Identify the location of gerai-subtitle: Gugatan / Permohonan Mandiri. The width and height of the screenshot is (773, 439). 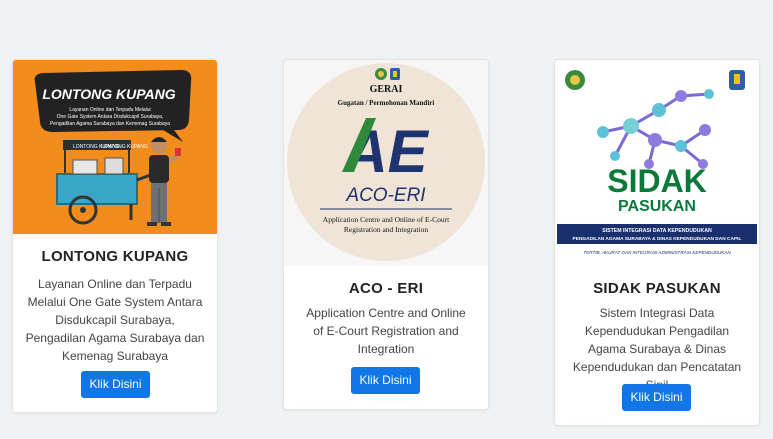
(386, 103).